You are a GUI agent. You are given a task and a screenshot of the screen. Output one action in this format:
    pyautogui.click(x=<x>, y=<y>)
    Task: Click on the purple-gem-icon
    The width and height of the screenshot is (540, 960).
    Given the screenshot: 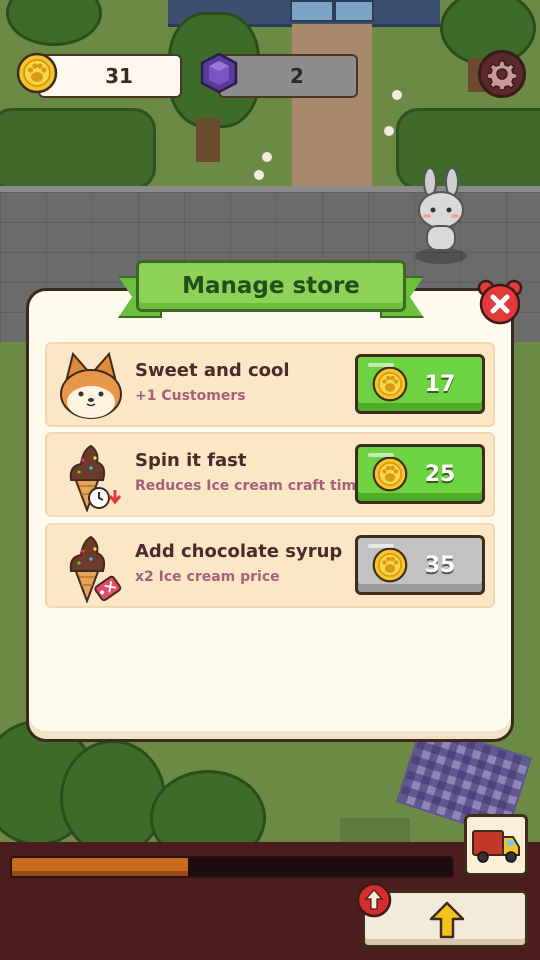 What is the action you would take?
    pyautogui.click(x=219, y=73)
    